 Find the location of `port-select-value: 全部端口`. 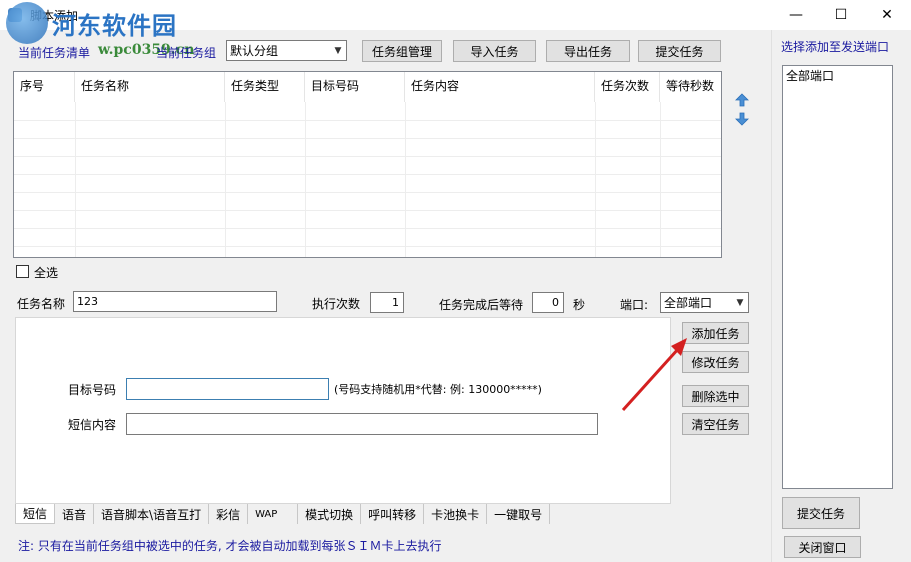

port-select-value: 全部端口 is located at coordinates (688, 303).